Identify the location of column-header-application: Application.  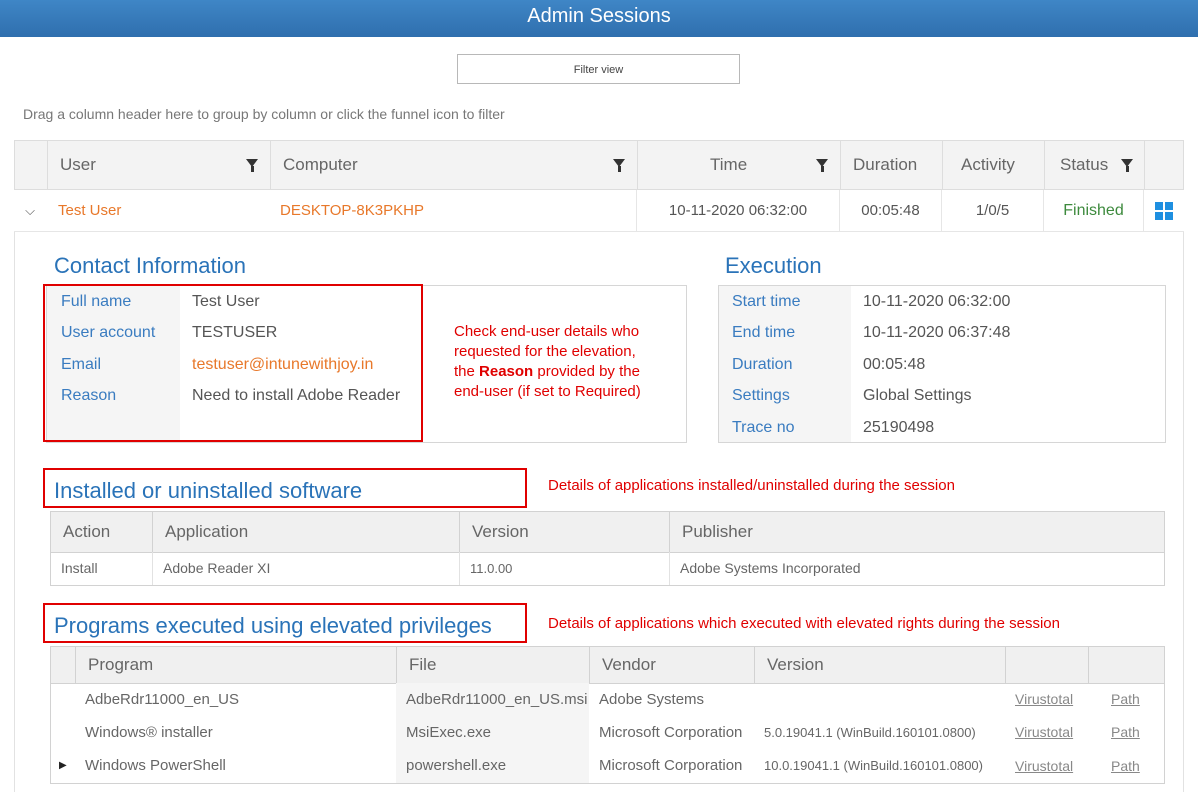
(305, 532).